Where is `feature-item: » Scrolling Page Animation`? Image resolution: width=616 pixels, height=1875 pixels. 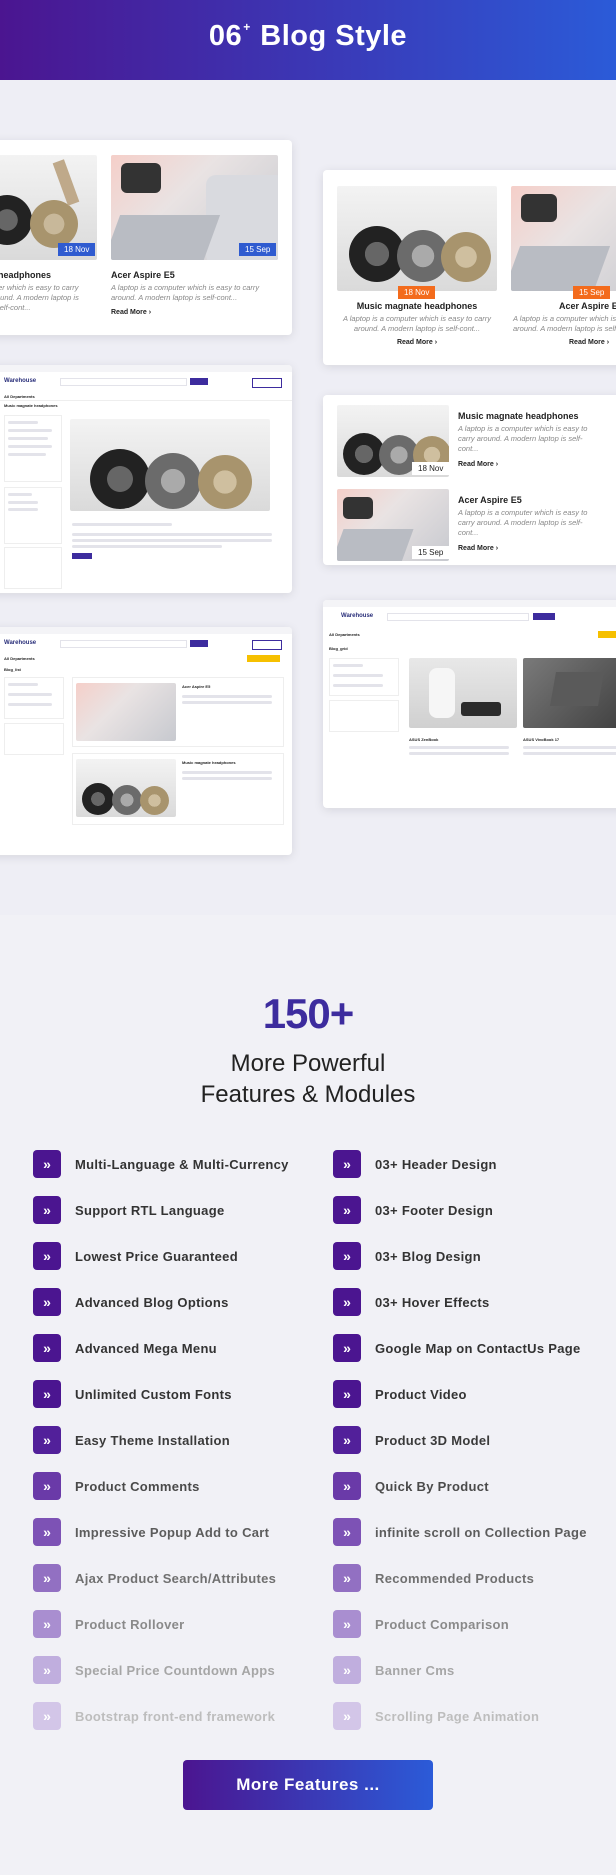 feature-item: » Scrolling Page Animation is located at coordinates (436, 1716).